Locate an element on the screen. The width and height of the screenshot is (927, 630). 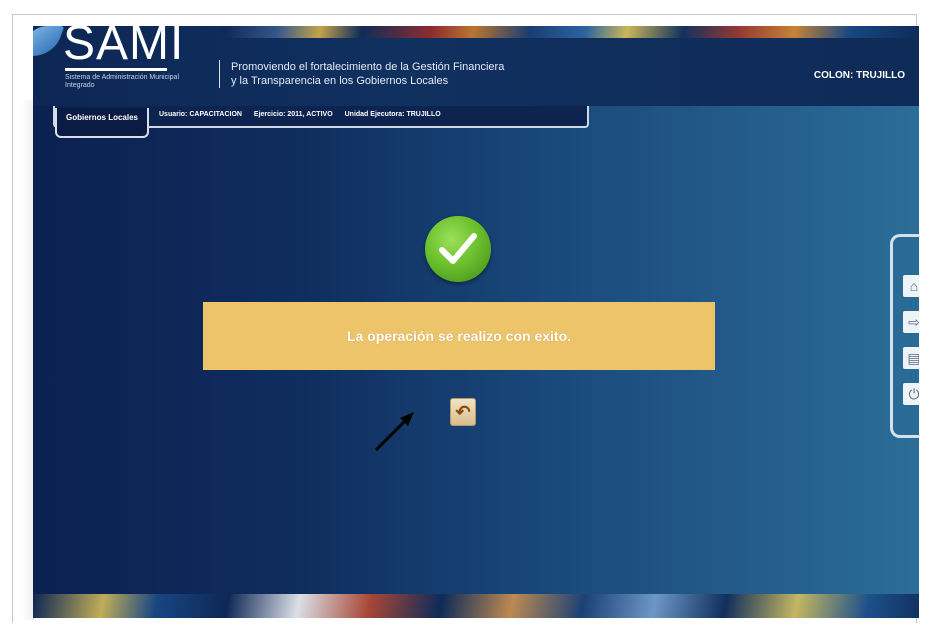
header-divider is located at coordinates (219, 74).